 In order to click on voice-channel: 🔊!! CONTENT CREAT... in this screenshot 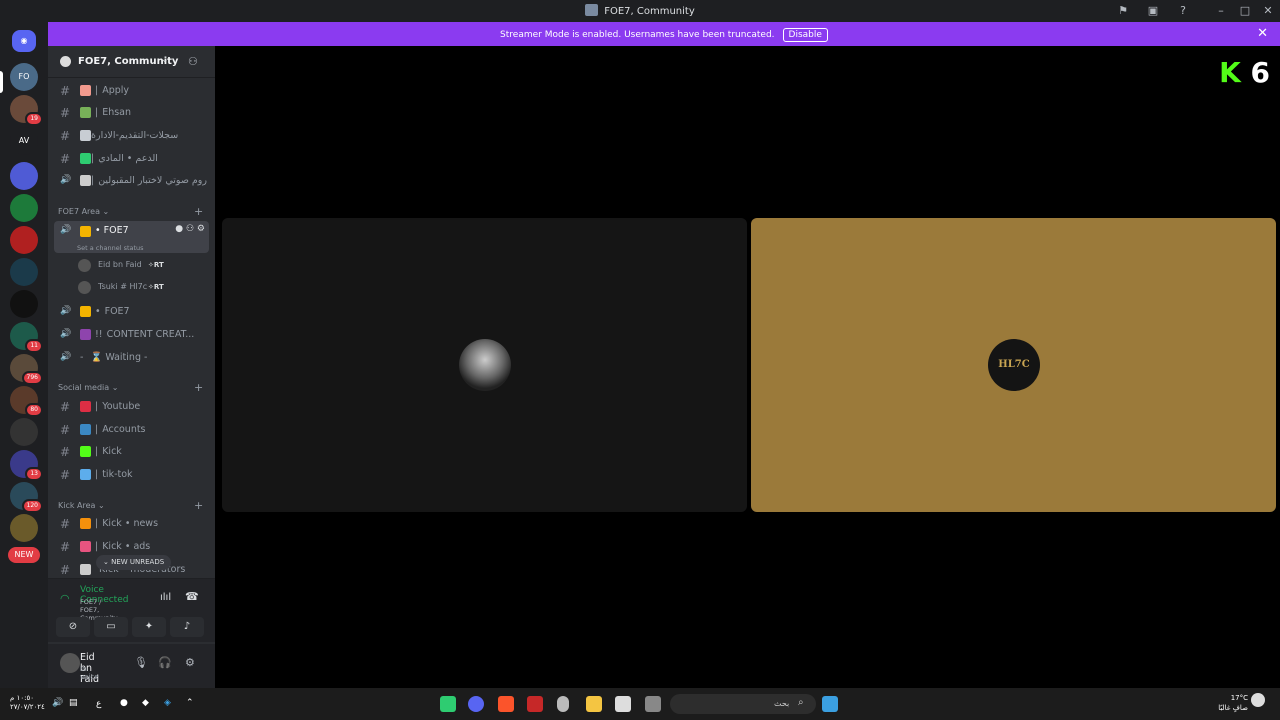, I will do `click(131, 335)`.